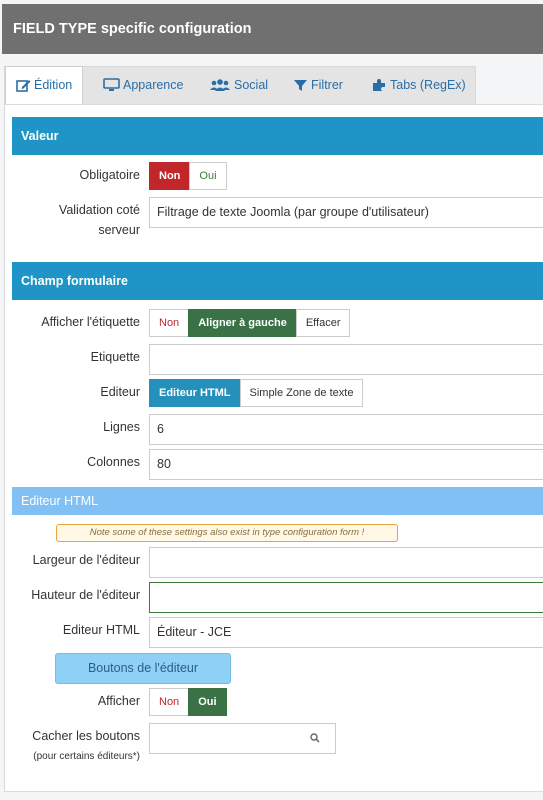 This screenshot has width=543, height=800. Describe the element at coordinates (74, 281) in the screenshot. I see `section-title: Champ formulaire` at that location.